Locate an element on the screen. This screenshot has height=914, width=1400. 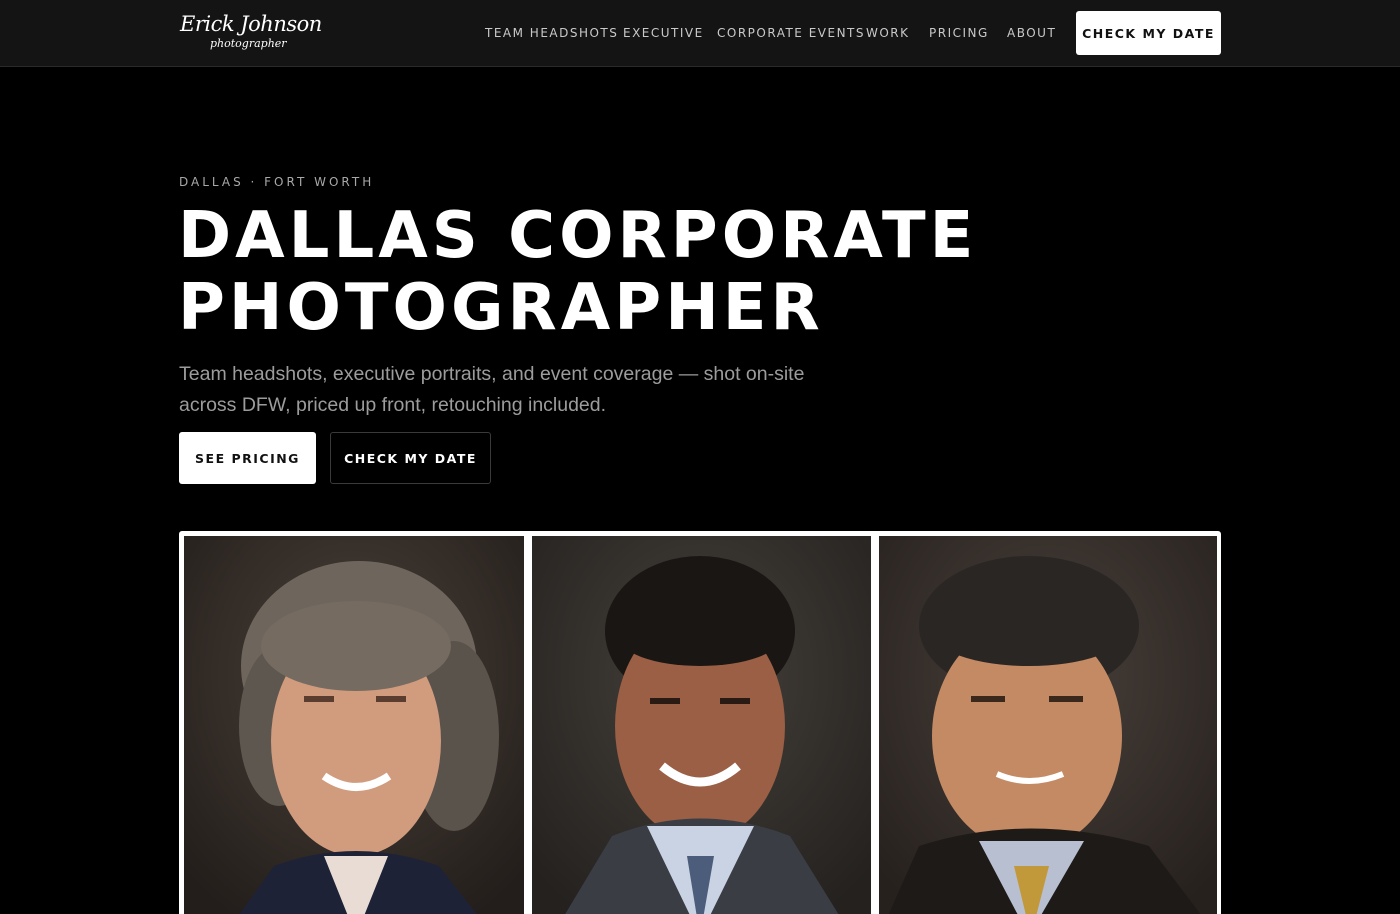
see-pricing-button: SEE PRICING is located at coordinates (247, 458).